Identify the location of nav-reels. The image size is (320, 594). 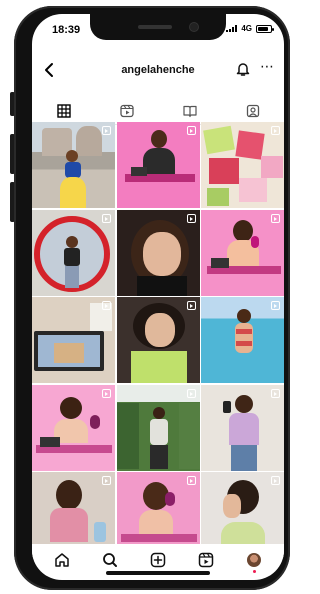
(206, 560).